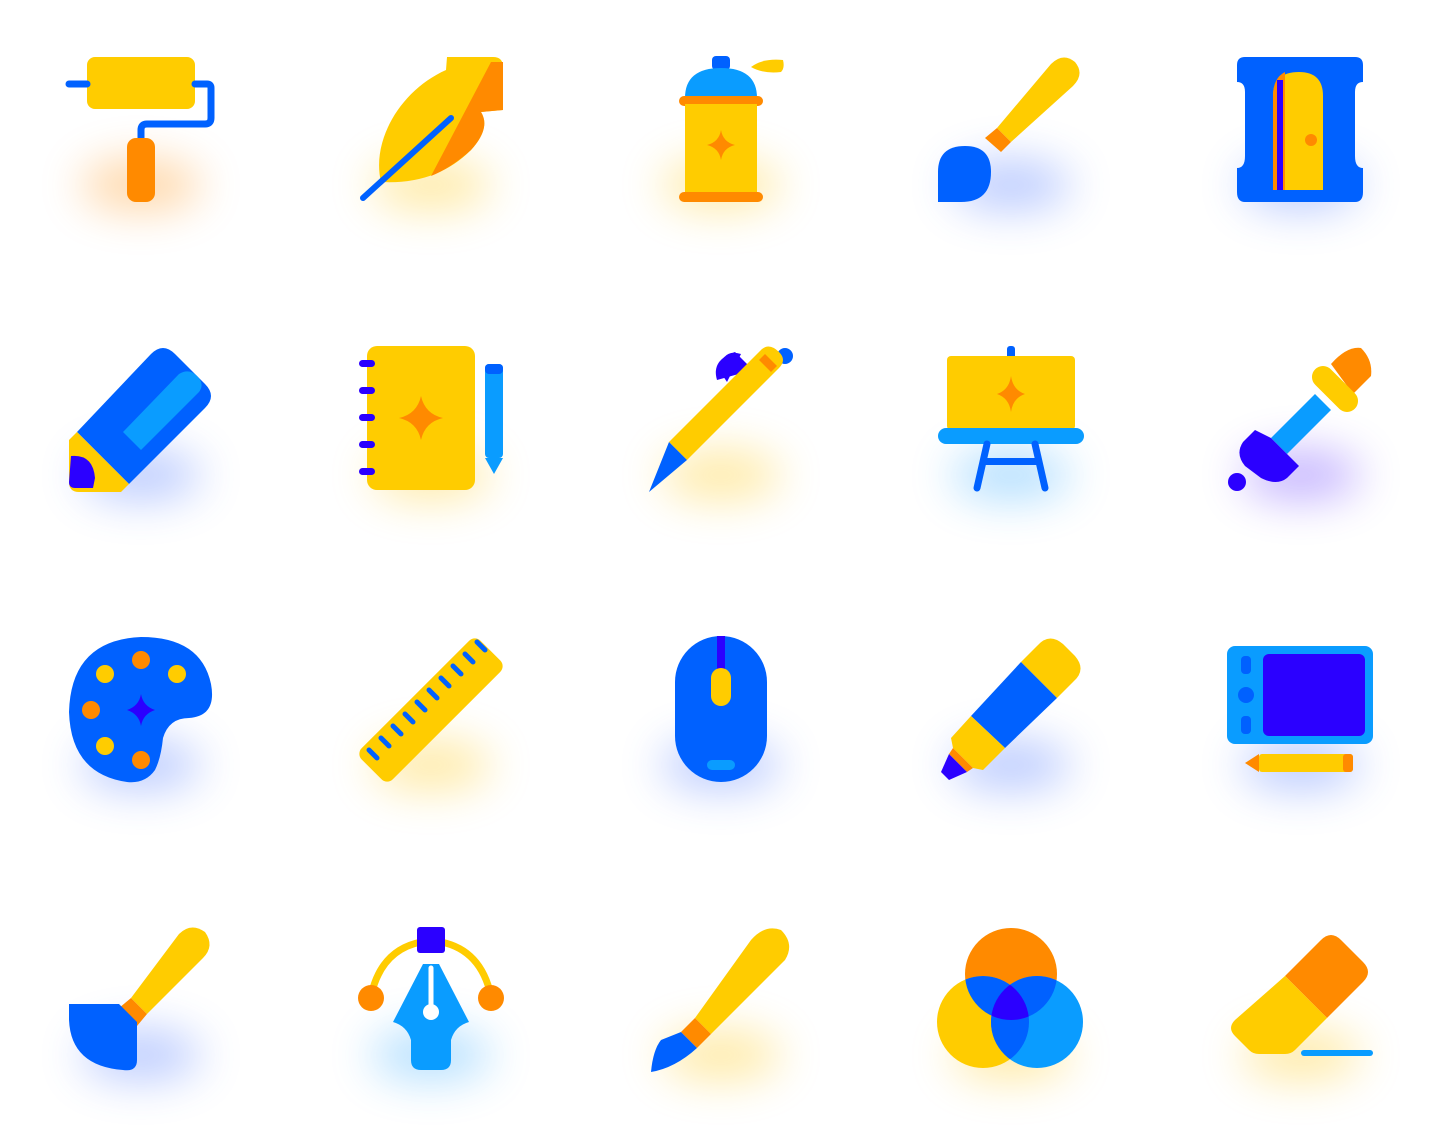  What do you see at coordinates (1011, 130) in the screenshot?
I see `paint-brush-icon` at bounding box center [1011, 130].